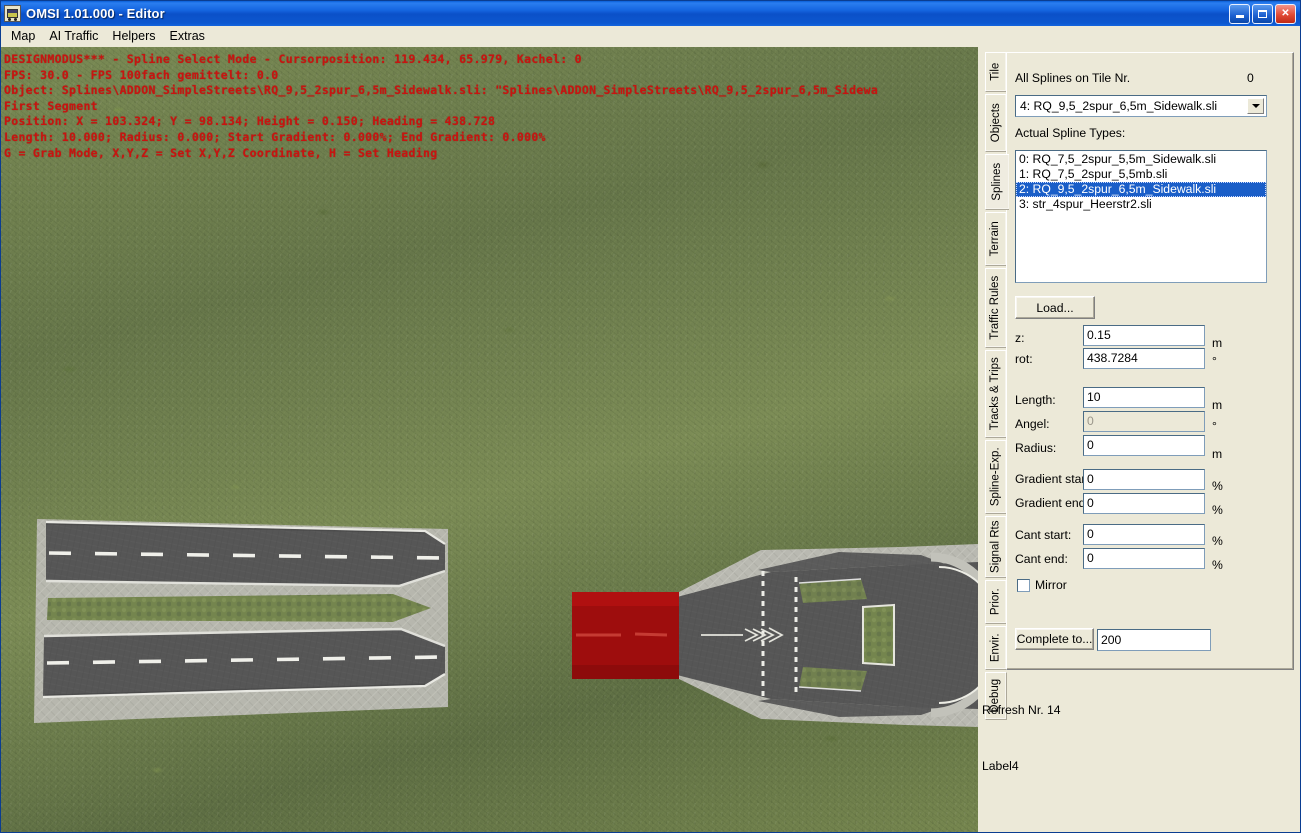  What do you see at coordinates (1021, 710) in the screenshot?
I see `refresh-counter-label: Refresh Nr. 14` at bounding box center [1021, 710].